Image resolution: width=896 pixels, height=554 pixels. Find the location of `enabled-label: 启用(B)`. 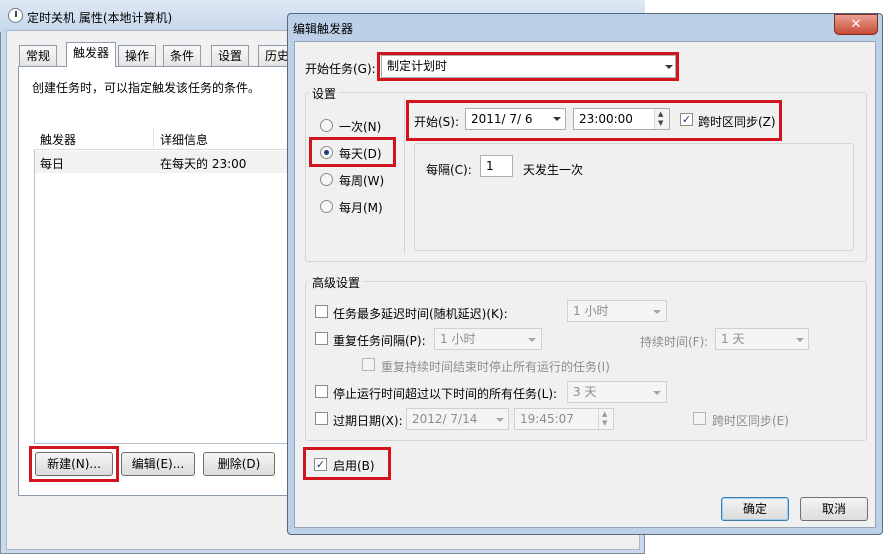

enabled-label: 启用(B) is located at coordinates (354, 466).